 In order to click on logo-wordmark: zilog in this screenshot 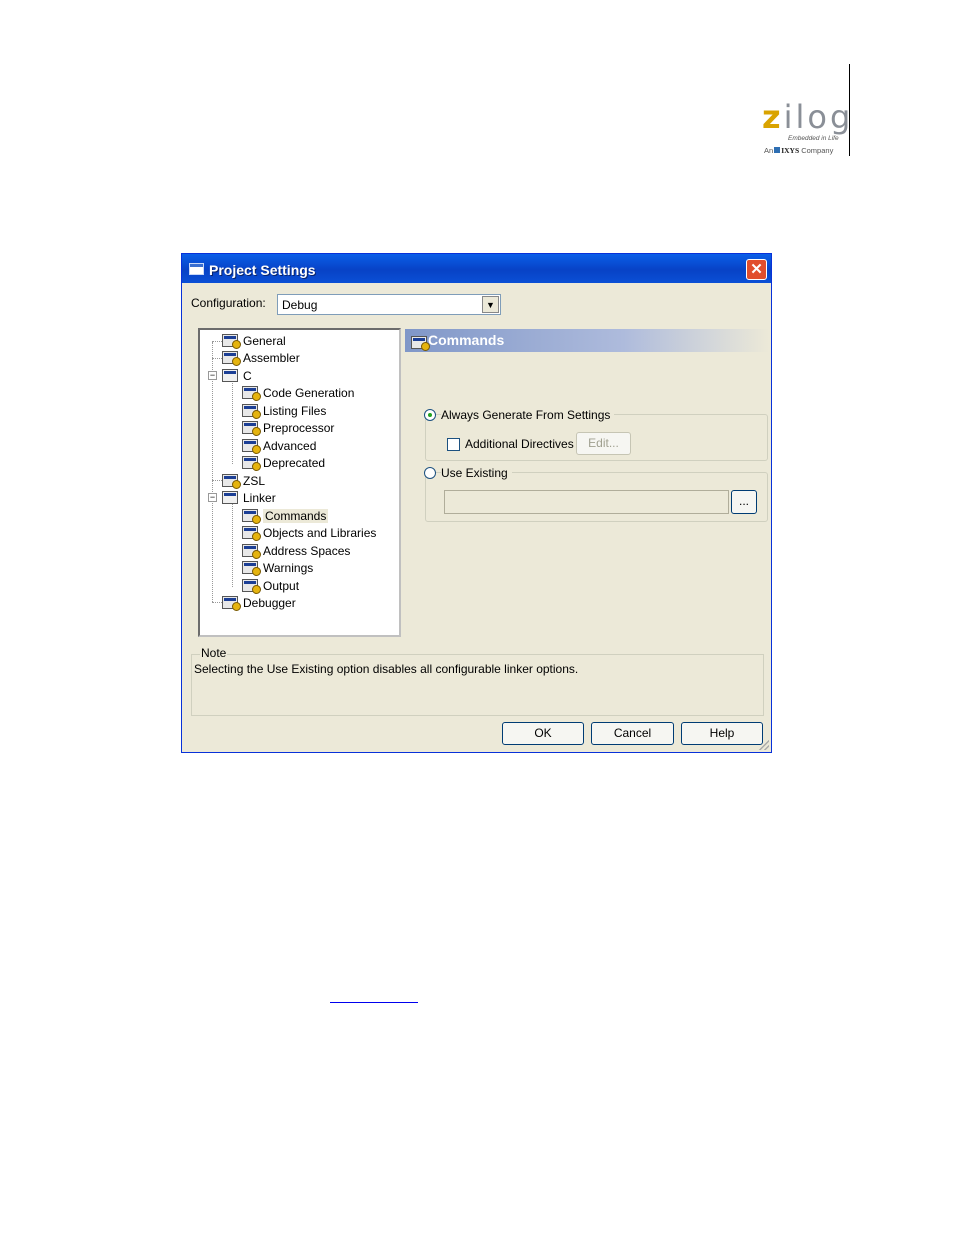, I will do `click(807, 117)`.